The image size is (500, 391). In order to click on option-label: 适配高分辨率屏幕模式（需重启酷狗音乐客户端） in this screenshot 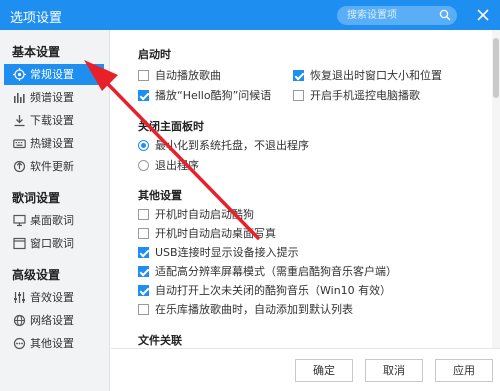, I will do `click(276, 271)`.